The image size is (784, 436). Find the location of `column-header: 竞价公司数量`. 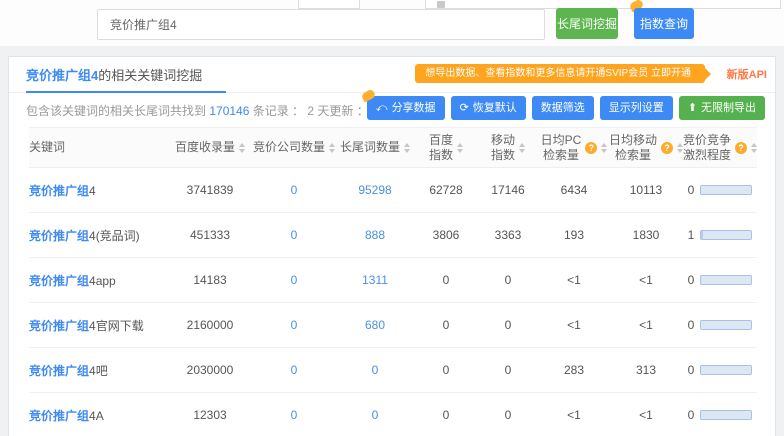

column-header: 竞价公司数量 is located at coordinates (294, 148).